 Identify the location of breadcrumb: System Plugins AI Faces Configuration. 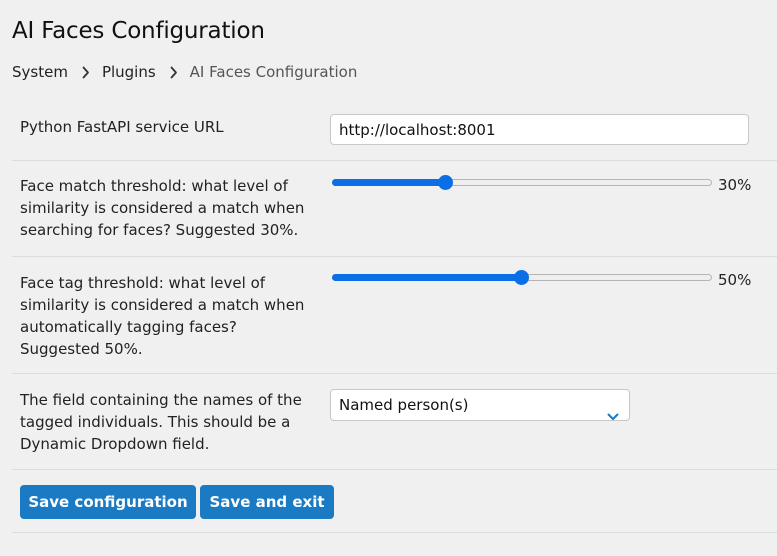
(184, 72).